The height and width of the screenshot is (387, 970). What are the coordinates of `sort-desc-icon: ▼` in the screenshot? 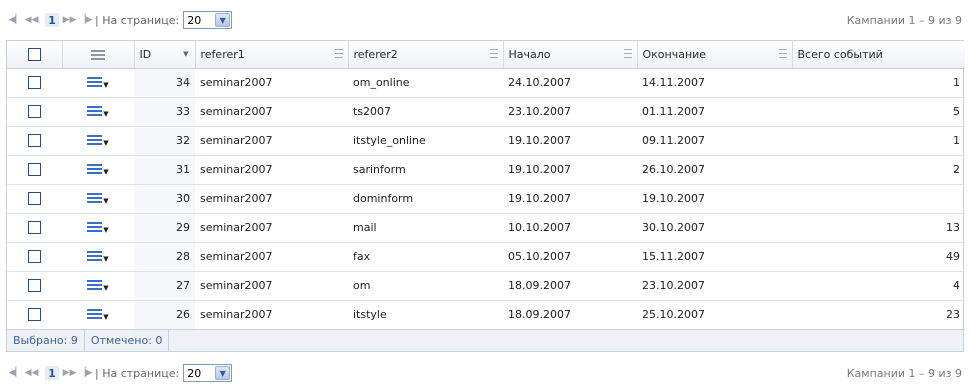 It's located at (186, 54).